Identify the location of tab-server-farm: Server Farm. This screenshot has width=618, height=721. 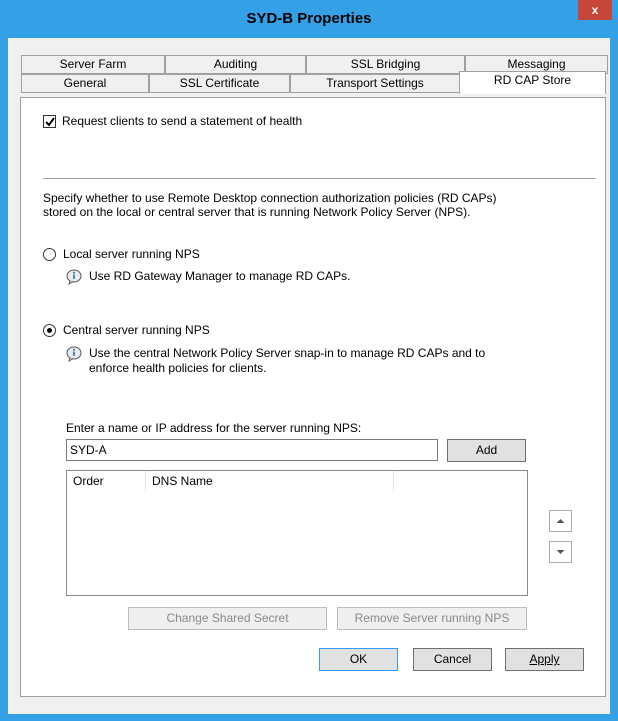
(93, 64).